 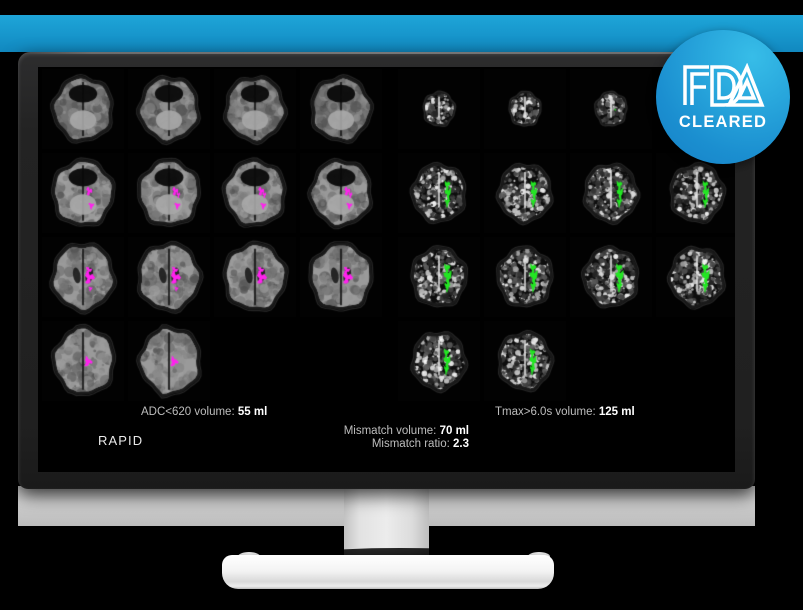 What do you see at coordinates (545, 412) in the screenshot?
I see `tmax-volume-label: Tmax>6.0s volume:` at bounding box center [545, 412].